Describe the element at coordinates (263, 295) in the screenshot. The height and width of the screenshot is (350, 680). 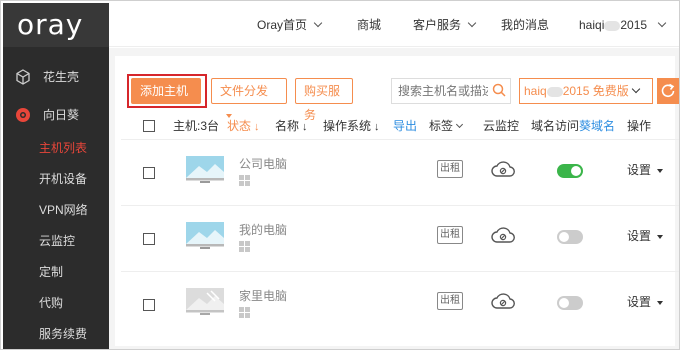
I see `host-name: 家里电脑` at that location.